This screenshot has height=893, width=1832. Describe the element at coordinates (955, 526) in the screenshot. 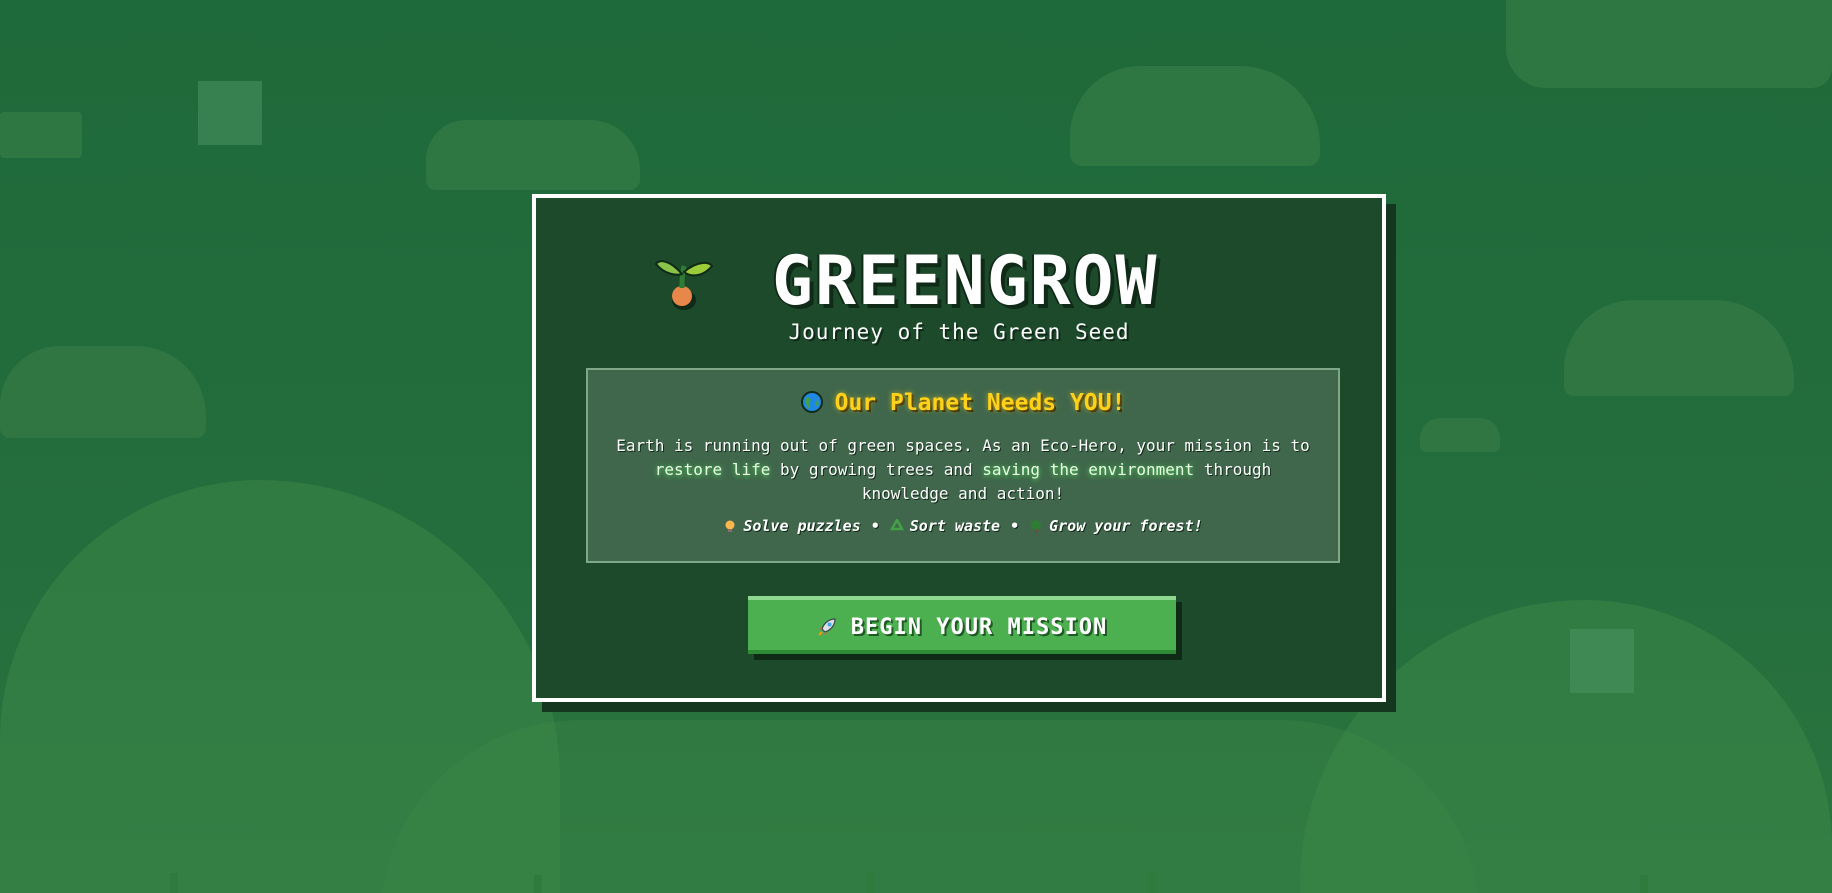

I see `task-sort-waste: Sort waste` at that location.